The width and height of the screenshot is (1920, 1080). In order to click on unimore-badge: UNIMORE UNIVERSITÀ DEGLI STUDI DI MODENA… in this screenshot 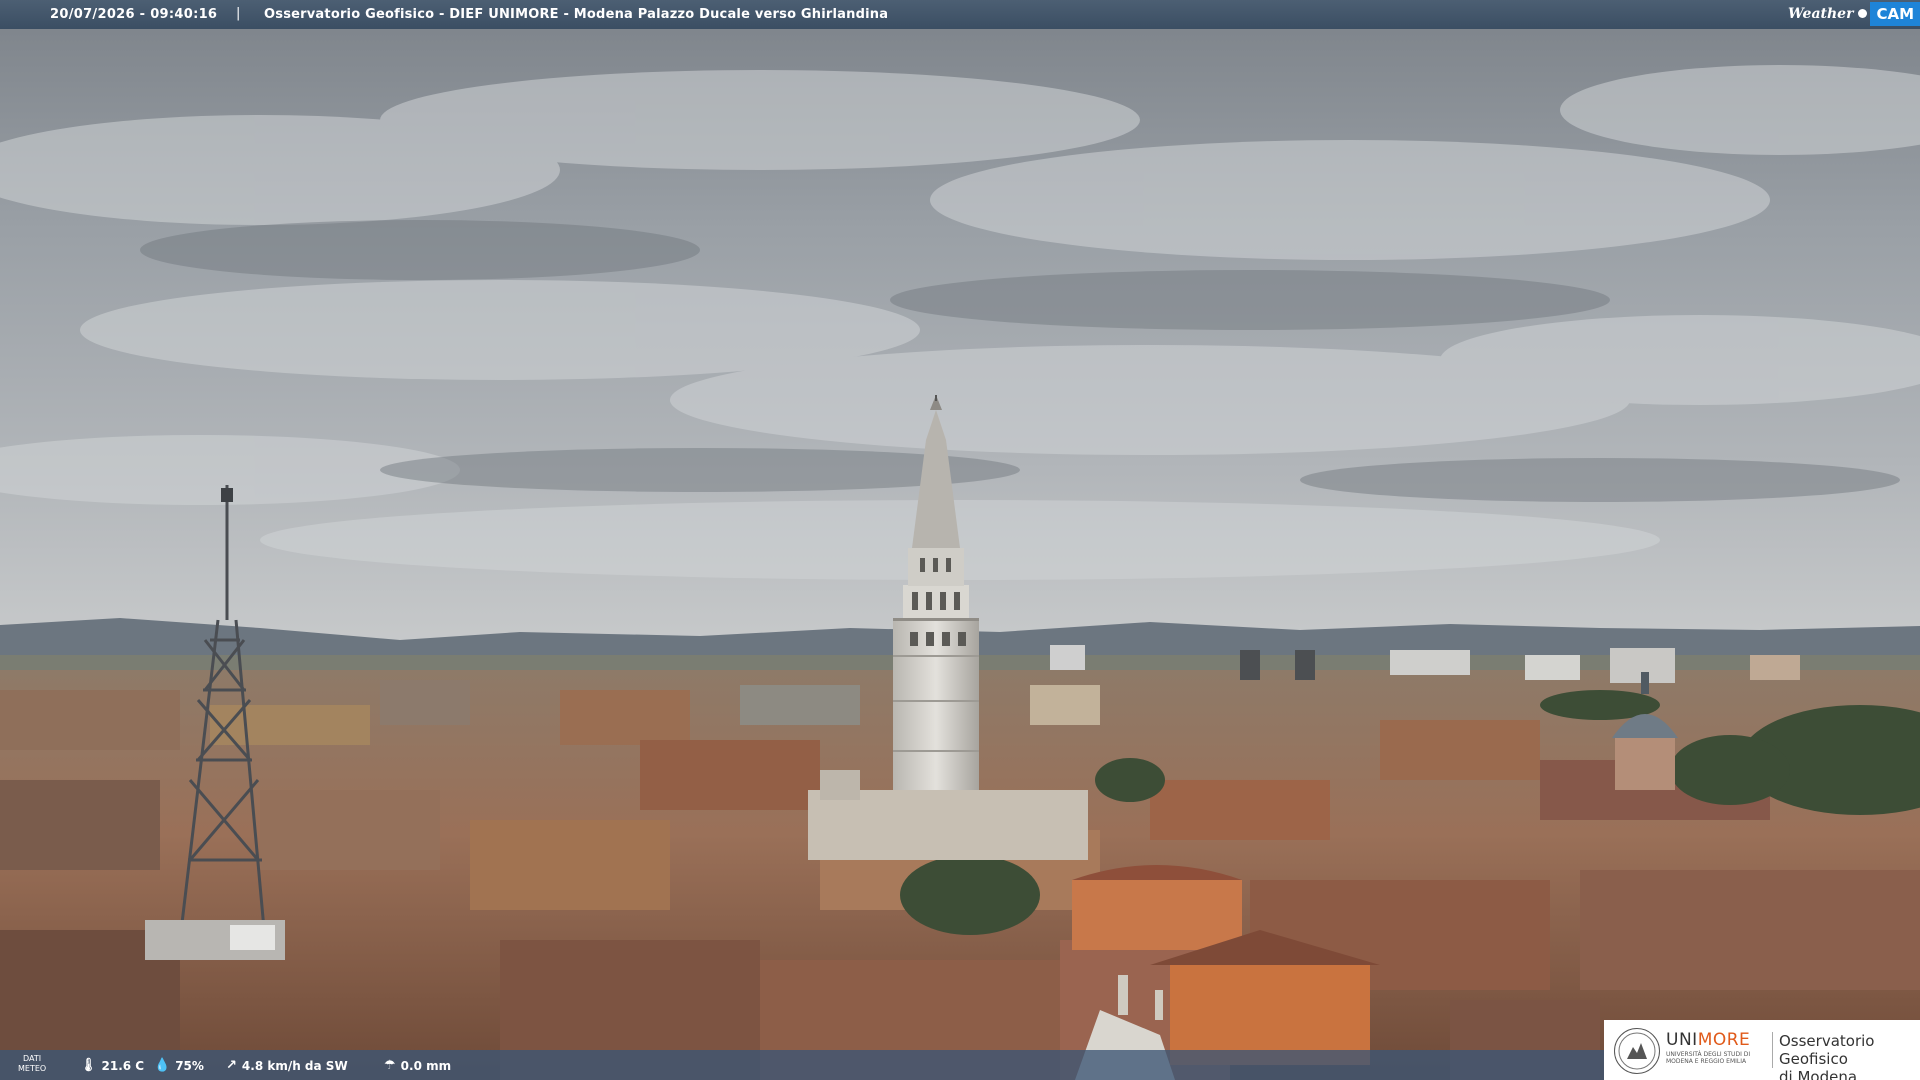, I will do `click(1762, 1050)`.